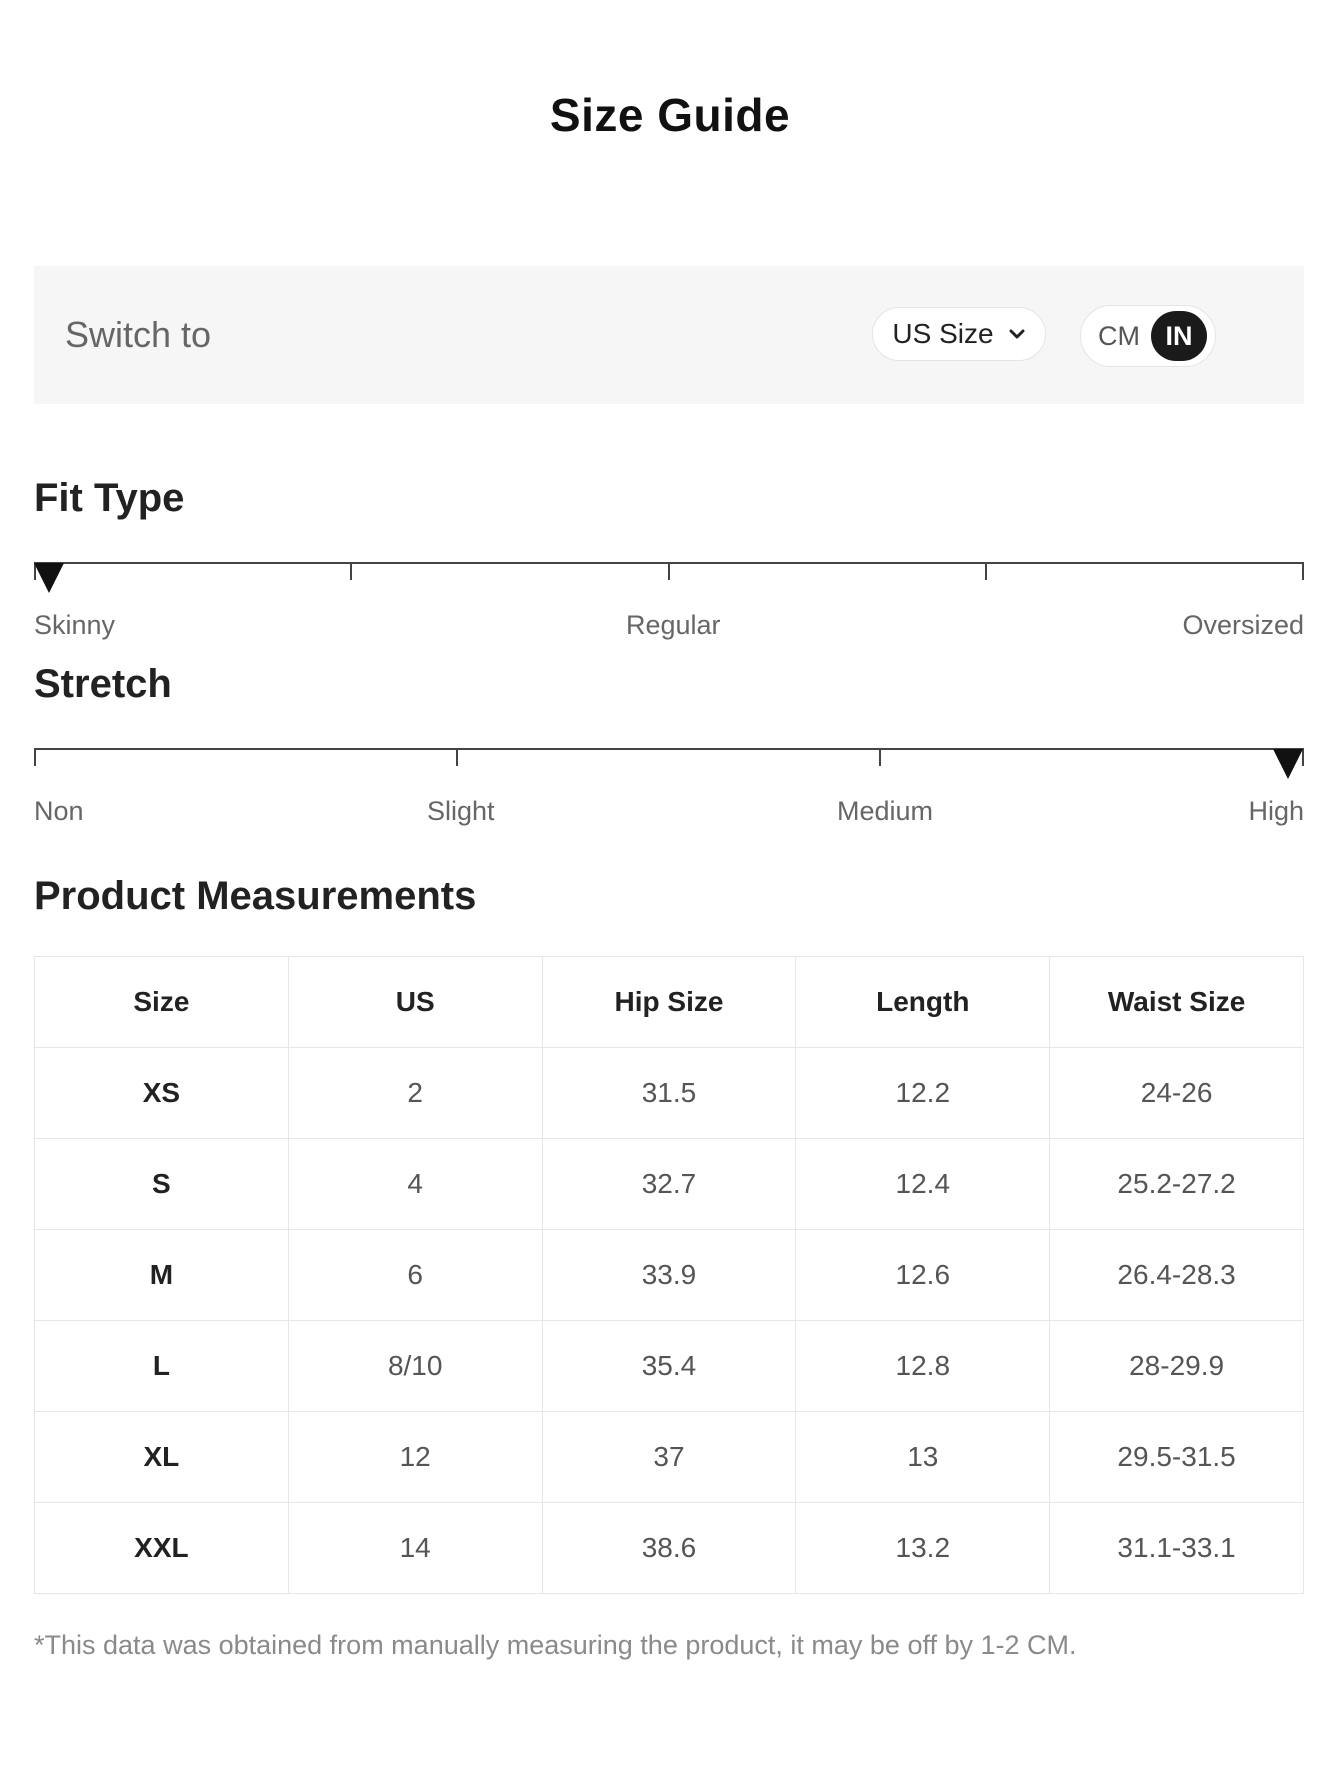 This screenshot has width=1340, height=1785. I want to click on hip-size-cell: 35.4, so click(669, 1366).